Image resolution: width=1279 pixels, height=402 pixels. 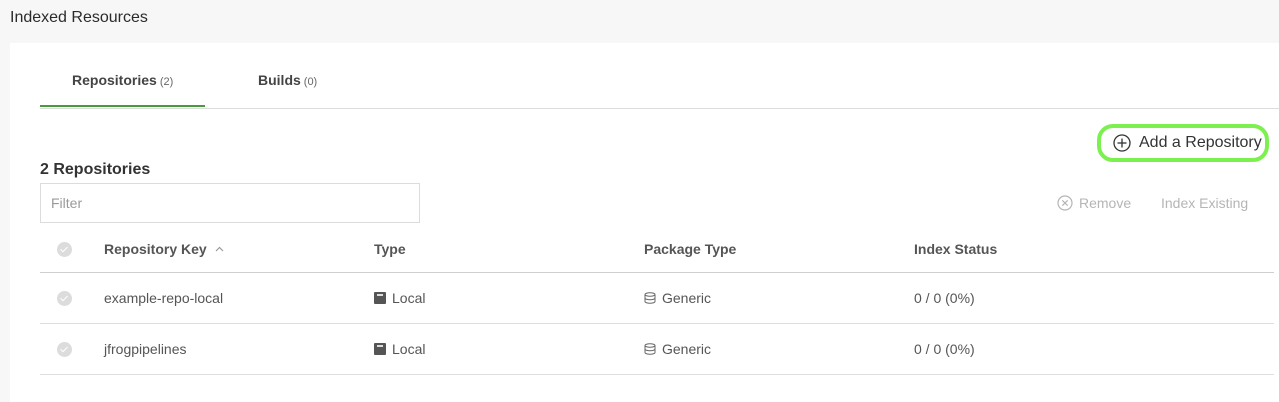 I want to click on active-tab-indicator, so click(x=122, y=106).